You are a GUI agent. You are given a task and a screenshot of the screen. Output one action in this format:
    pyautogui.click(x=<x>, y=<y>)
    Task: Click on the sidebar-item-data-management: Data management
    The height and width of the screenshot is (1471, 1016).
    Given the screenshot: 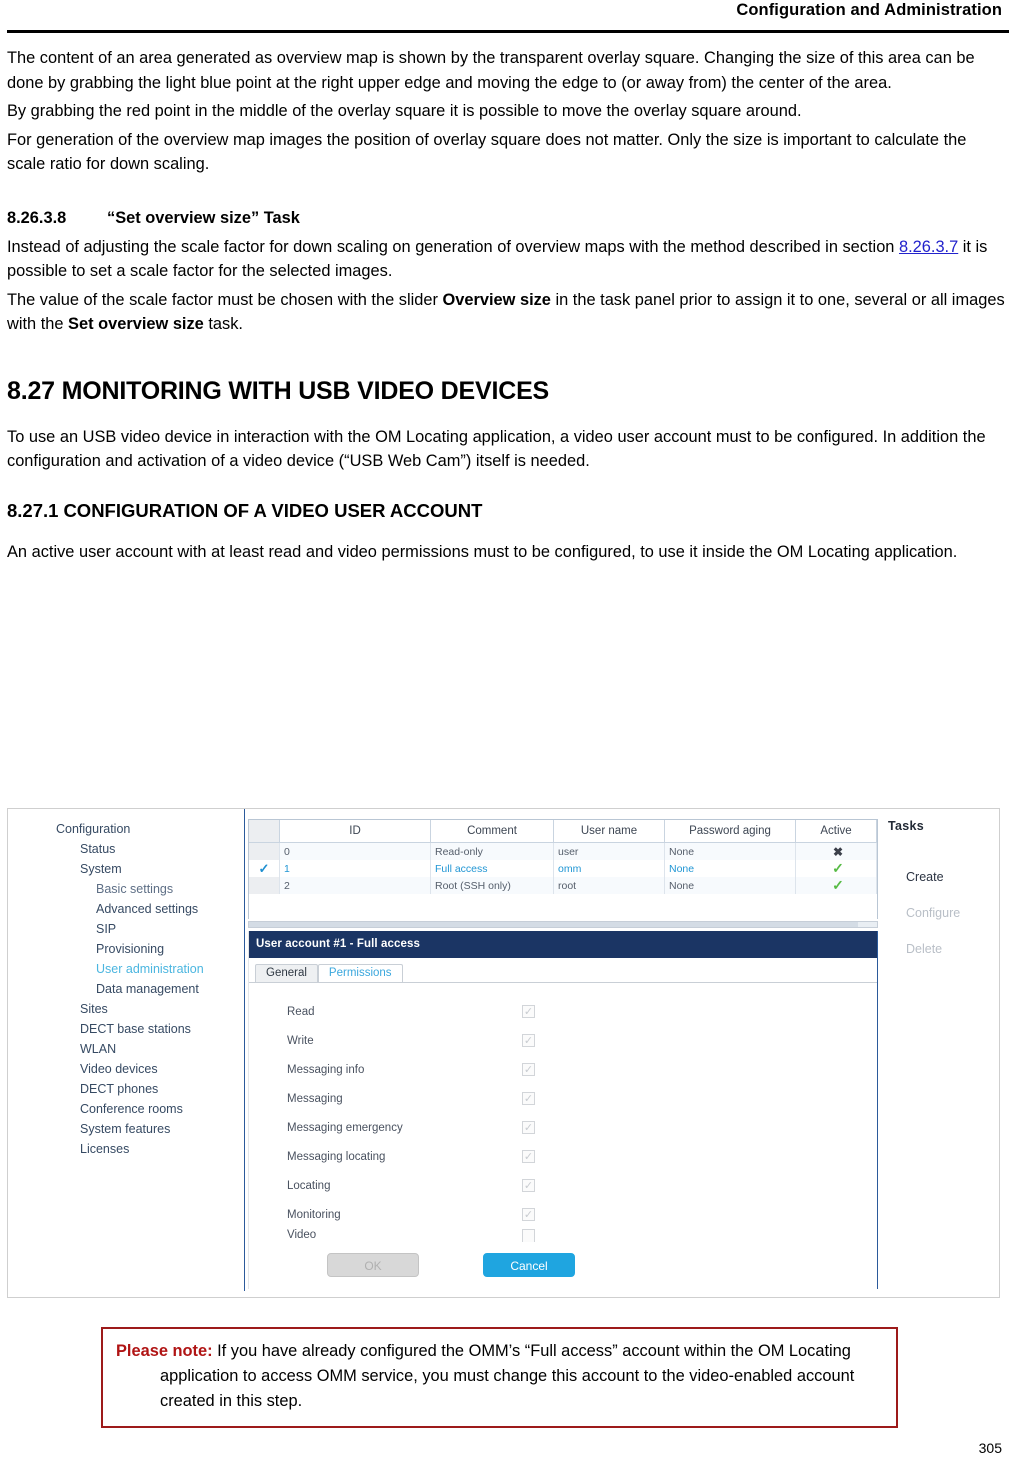 What is the action you would take?
    pyautogui.click(x=168, y=989)
    